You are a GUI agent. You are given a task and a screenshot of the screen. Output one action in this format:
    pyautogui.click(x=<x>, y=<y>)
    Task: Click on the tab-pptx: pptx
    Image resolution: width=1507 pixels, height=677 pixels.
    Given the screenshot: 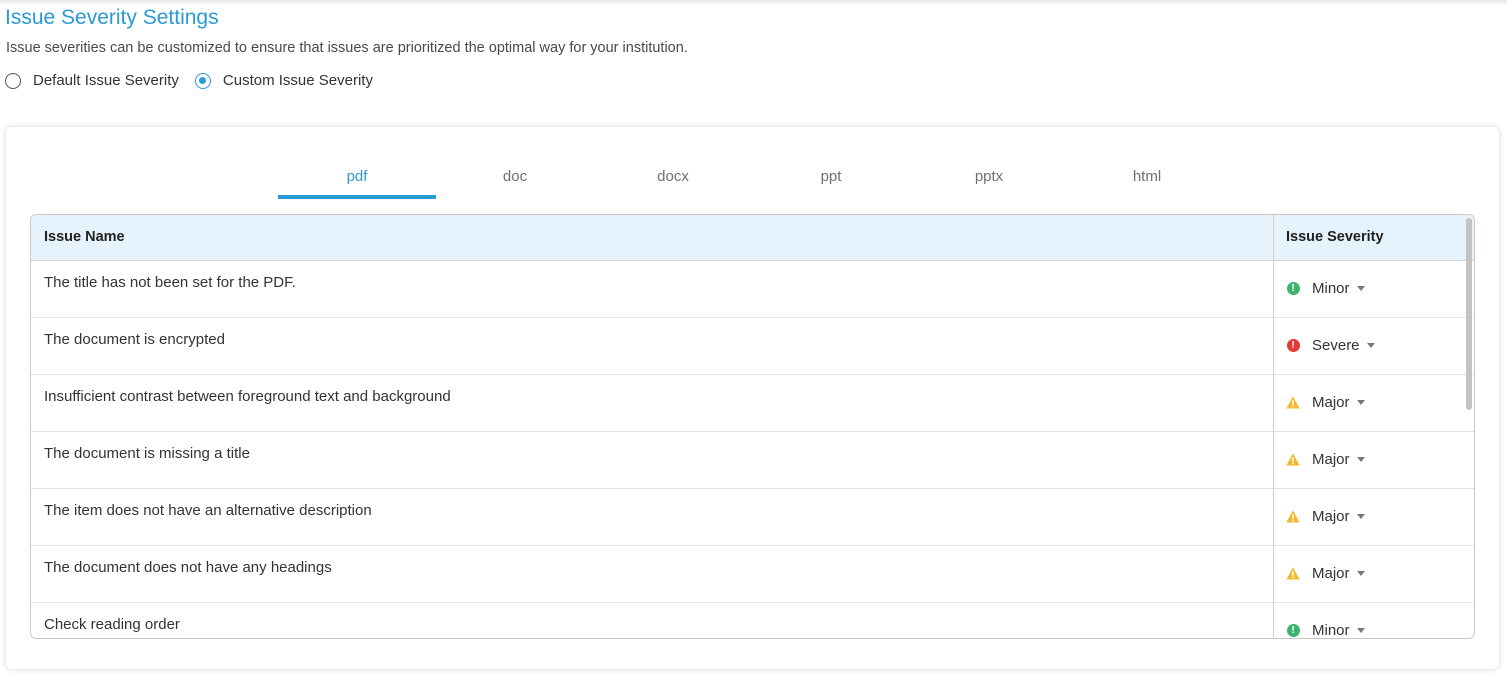 What is the action you would take?
    pyautogui.click(x=989, y=177)
    